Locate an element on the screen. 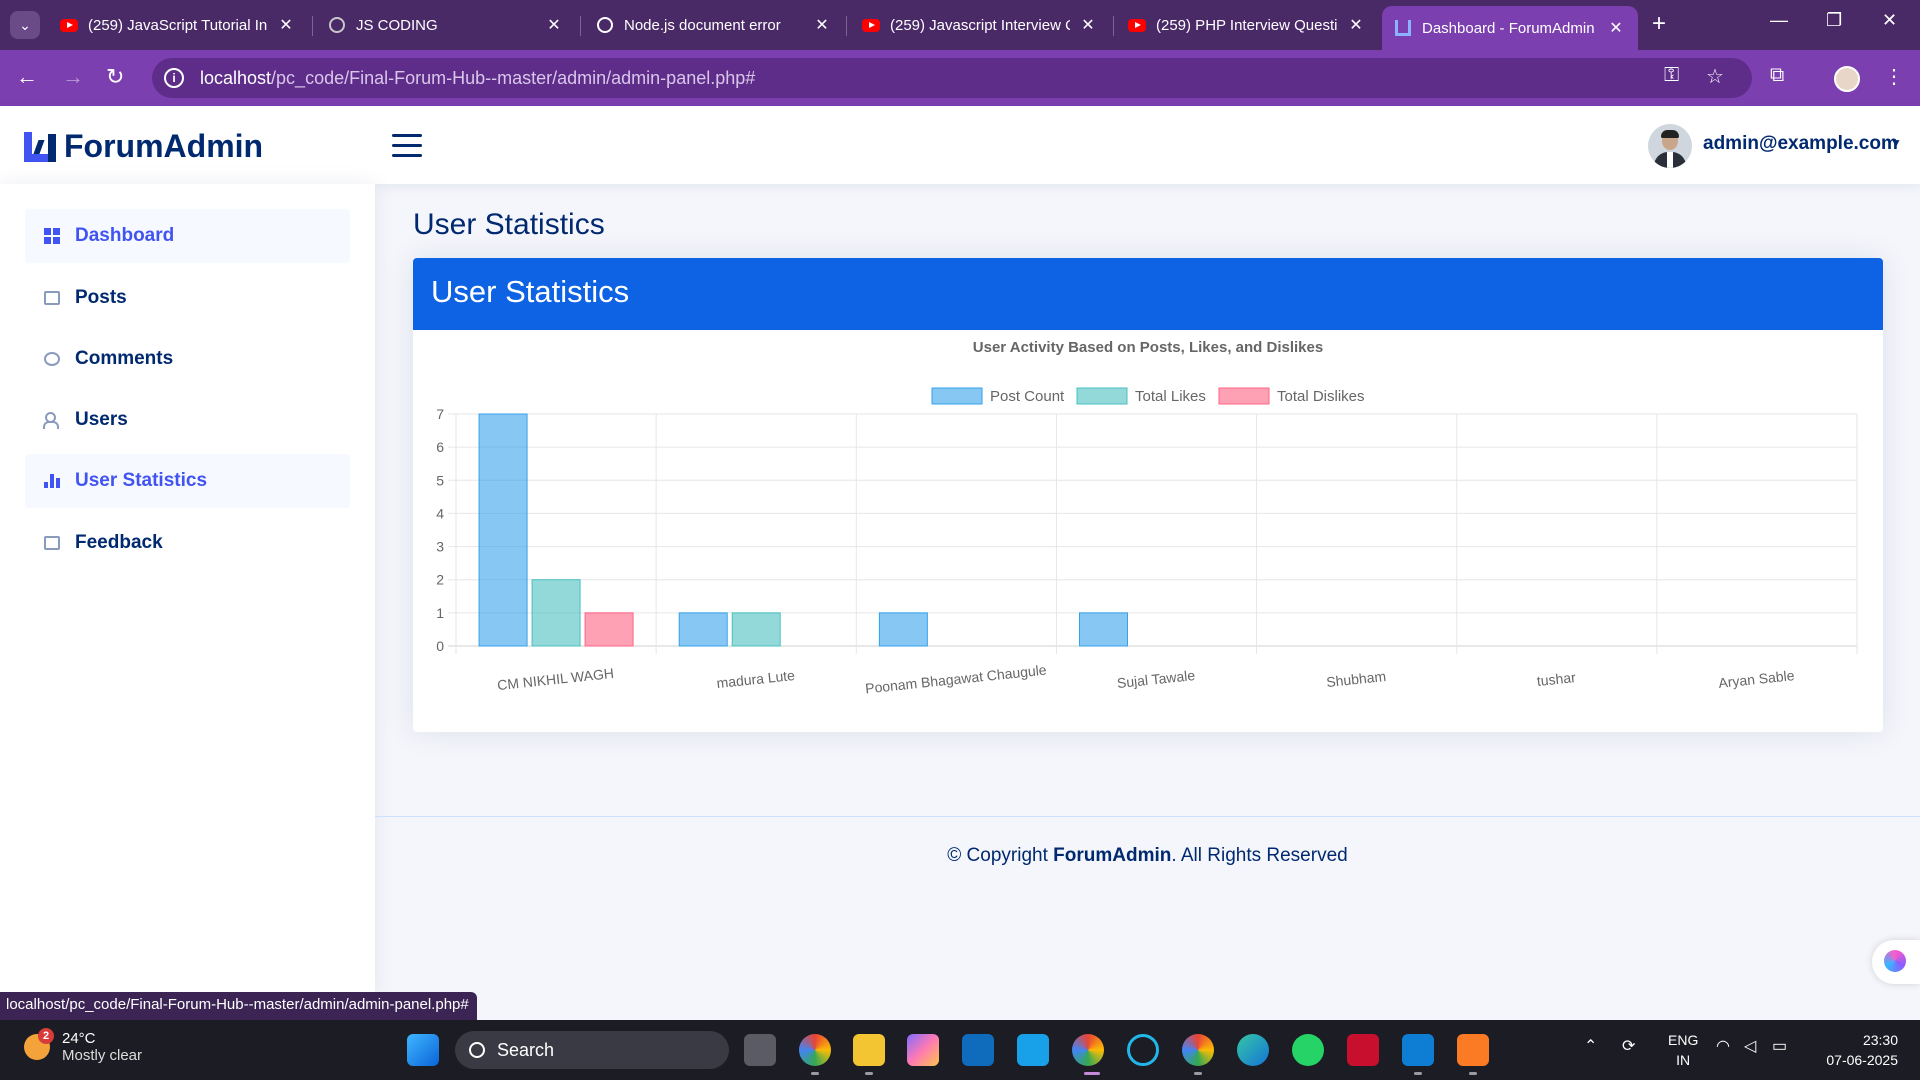 Image resolution: width=1920 pixels, height=1080 pixels. taskbar-search: Search is located at coordinates (592, 1050).